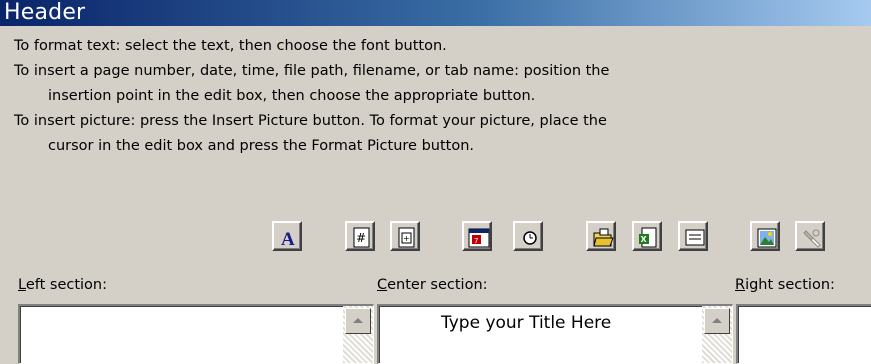  I want to click on sheet-name-icon, so click(695, 237).